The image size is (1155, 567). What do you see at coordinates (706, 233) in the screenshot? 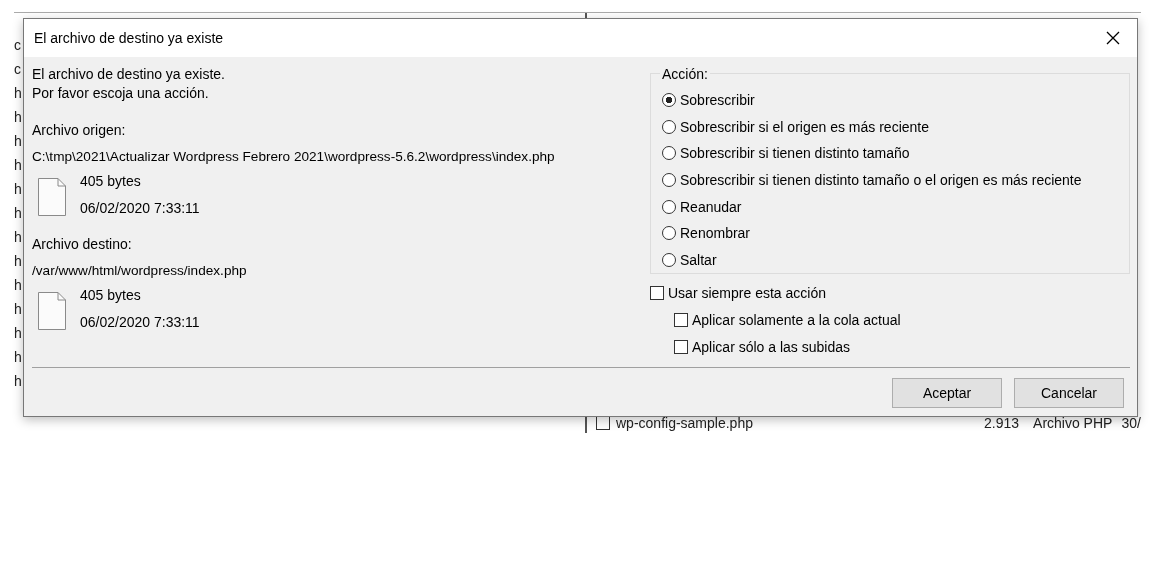
I see `radio-option: Renombrar` at bounding box center [706, 233].